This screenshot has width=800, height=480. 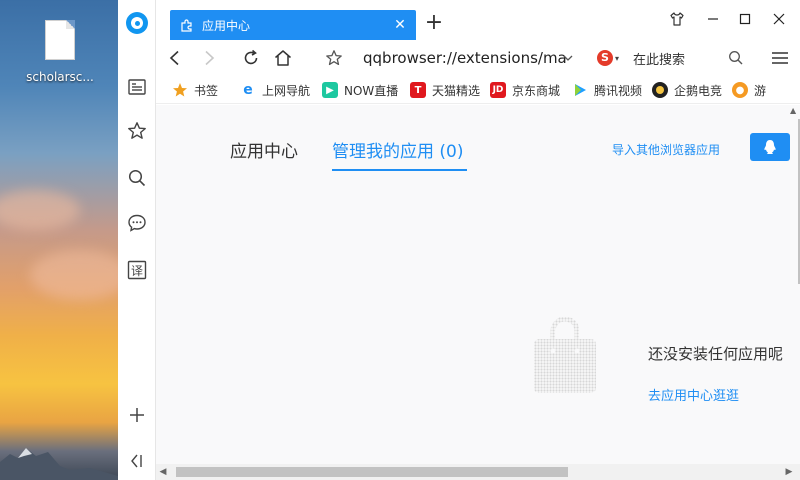 I want to click on login-button, so click(x=770, y=147).